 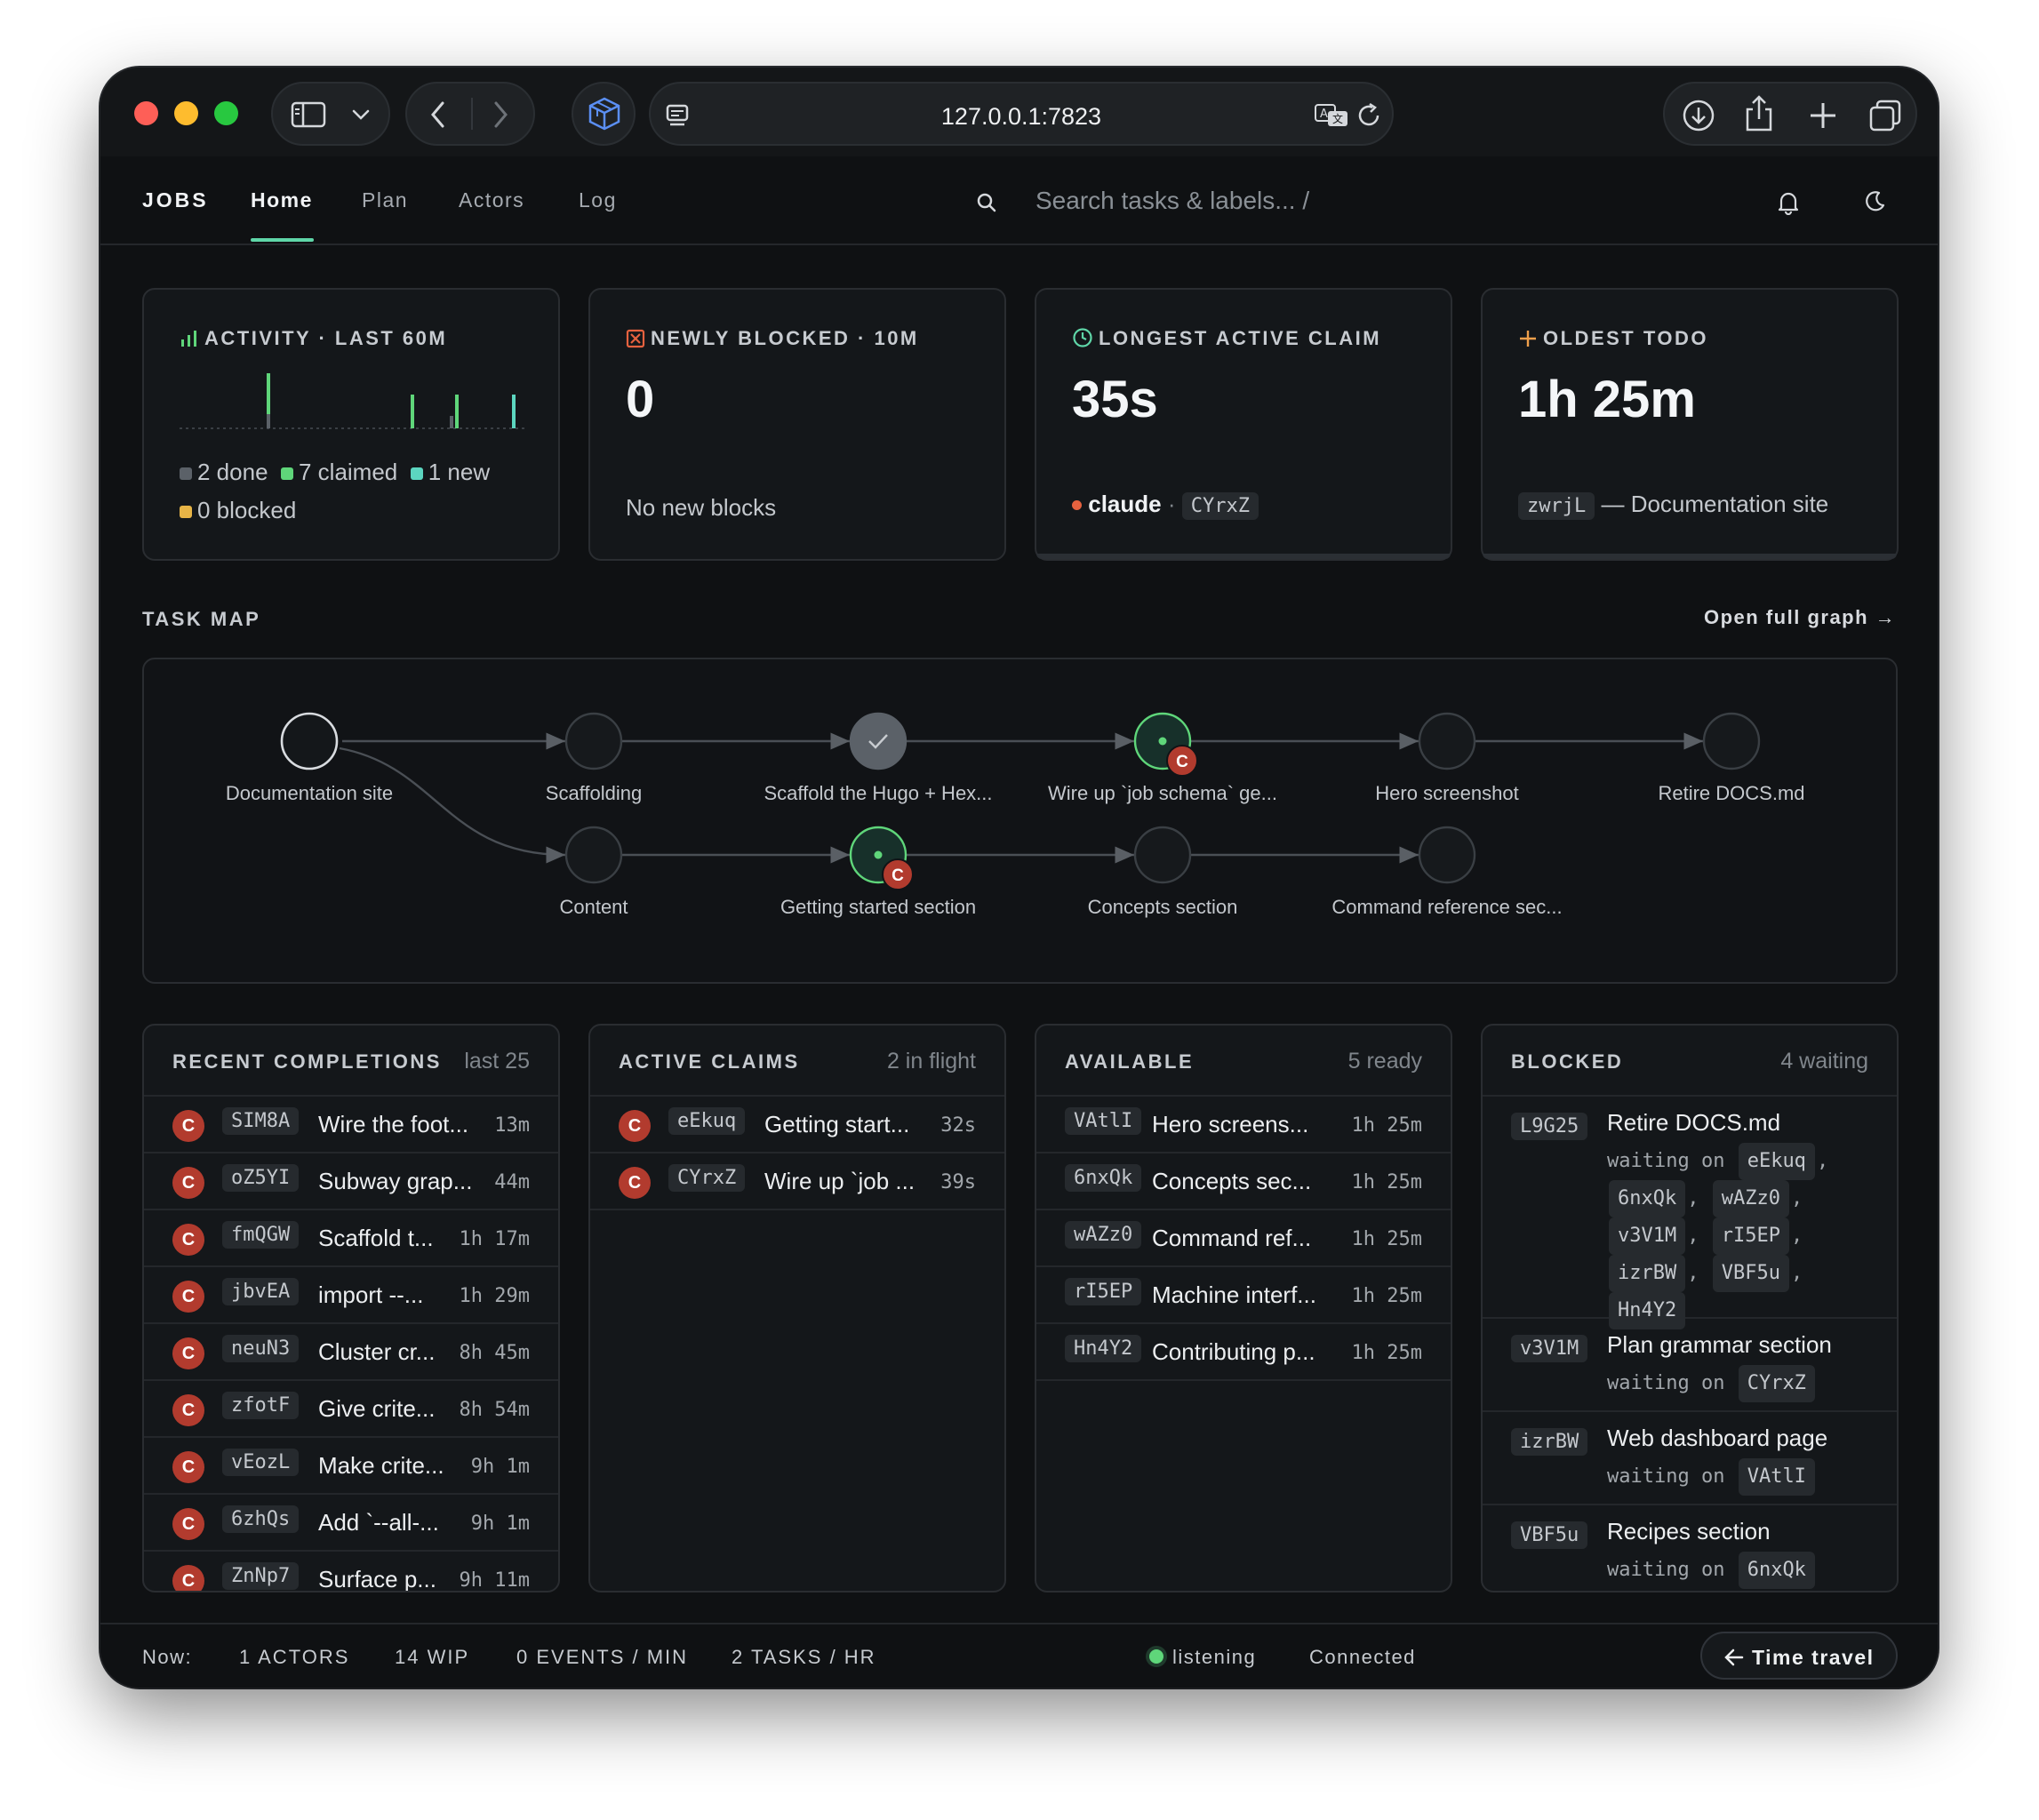 I want to click on node-retire-docs, so click(x=1731, y=741).